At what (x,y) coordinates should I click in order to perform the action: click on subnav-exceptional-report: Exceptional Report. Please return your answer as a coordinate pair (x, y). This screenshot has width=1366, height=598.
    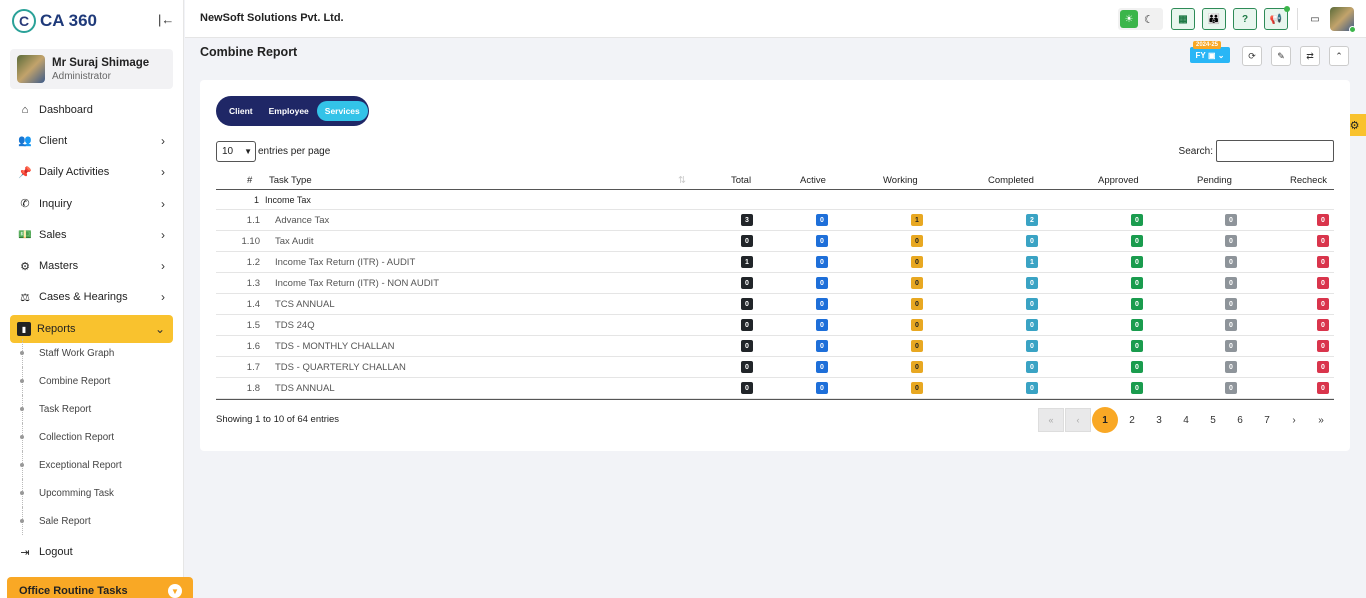
    Looking at the image, I should click on (91, 465).